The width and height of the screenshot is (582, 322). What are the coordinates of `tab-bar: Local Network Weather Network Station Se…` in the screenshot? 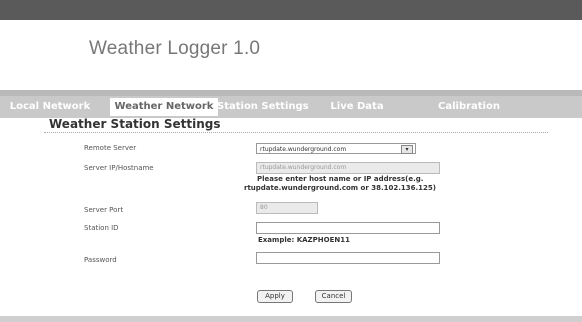 It's located at (291, 104).